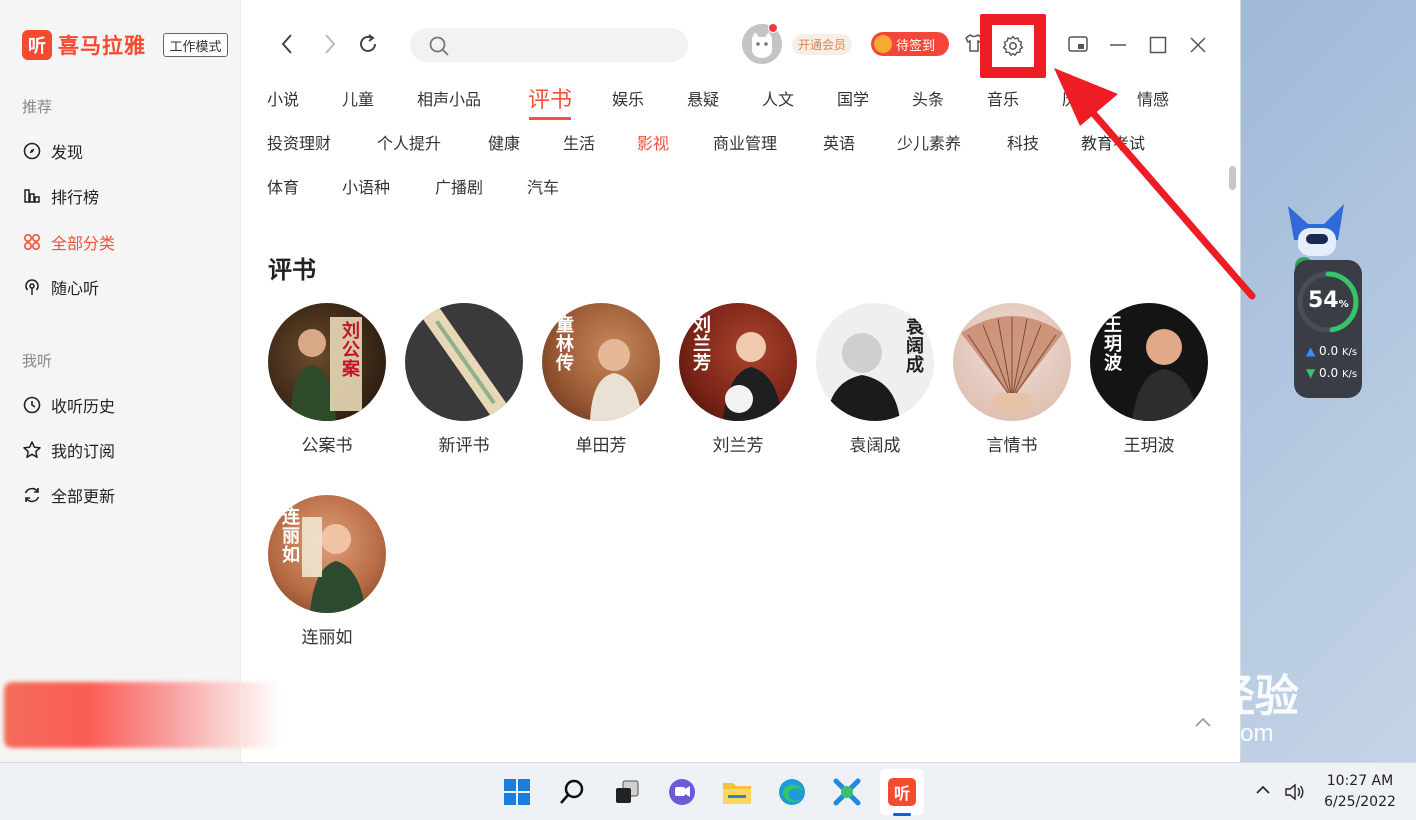 This screenshot has width=1416, height=820. I want to click on chat-icon, so click(682, 792).